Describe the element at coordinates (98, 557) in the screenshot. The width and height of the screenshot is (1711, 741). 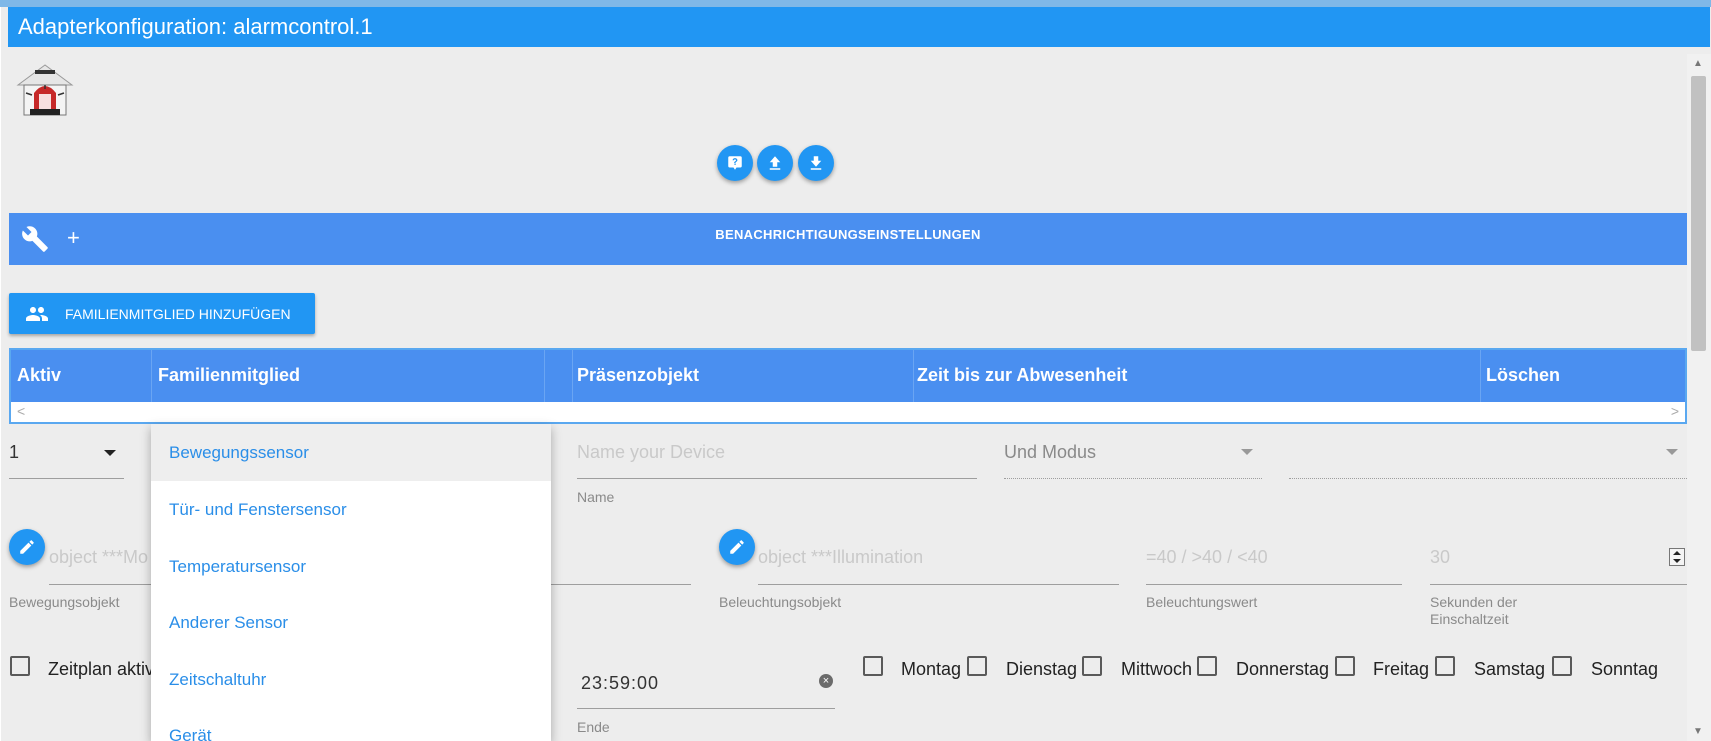
I see `motion-object-input: object ***Mo` at that location.